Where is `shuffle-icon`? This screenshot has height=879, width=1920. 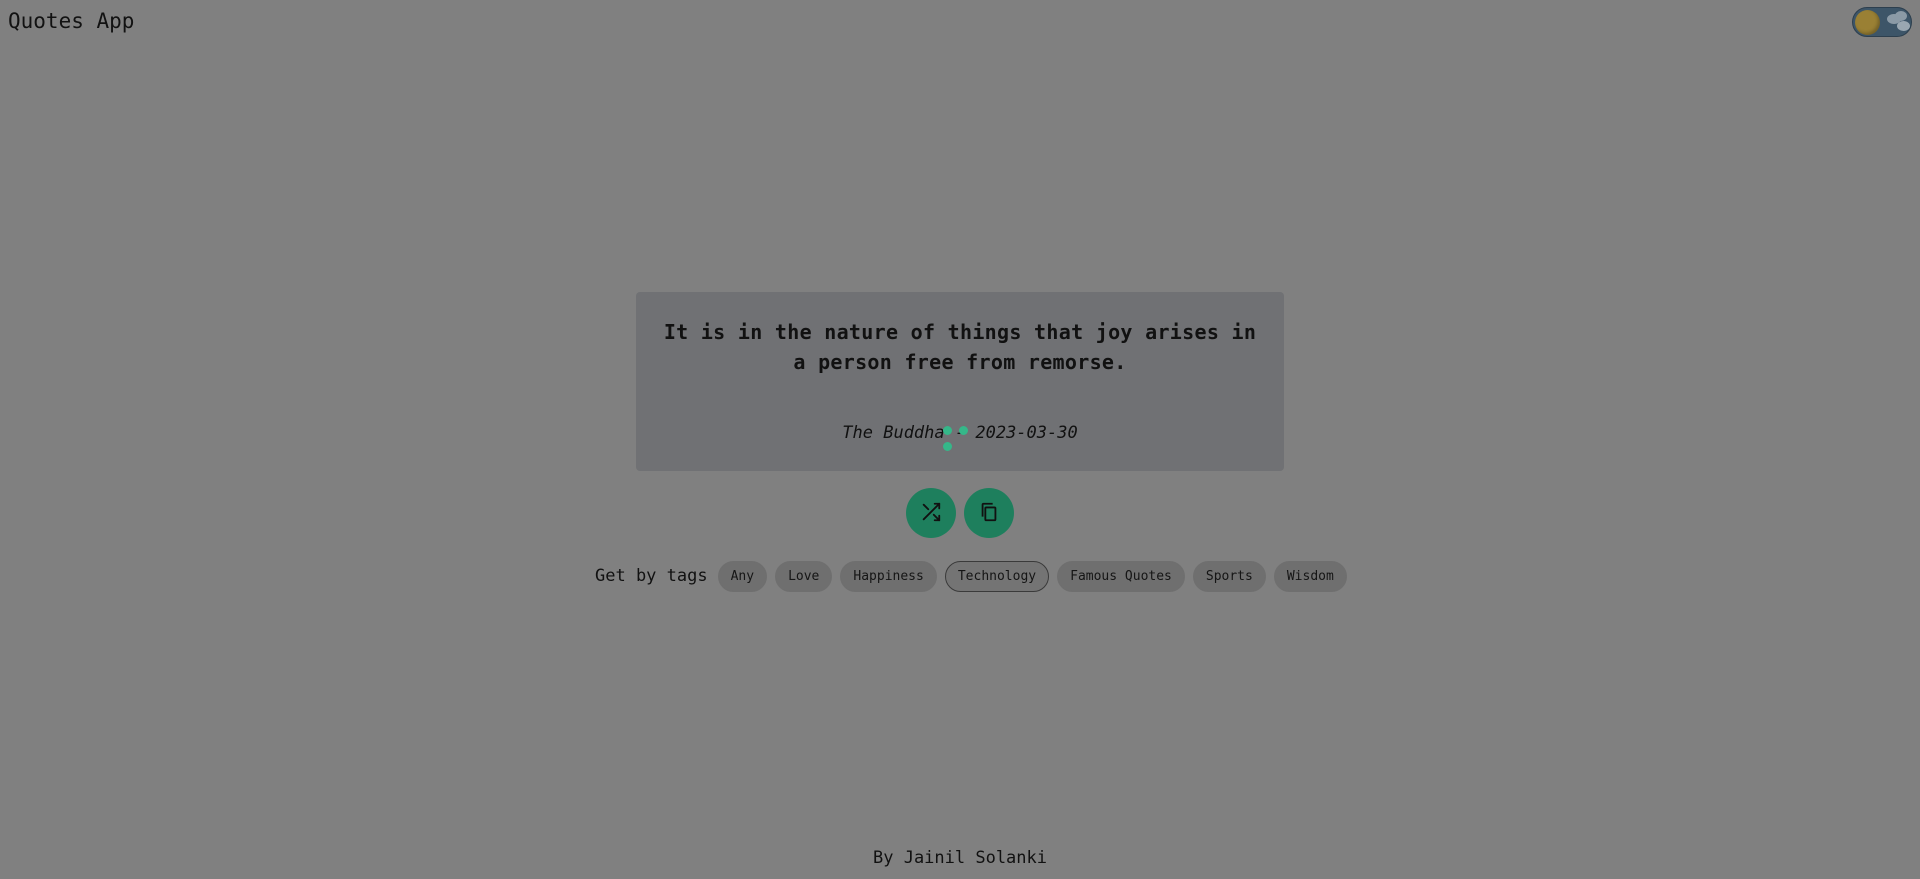 shuffle-icon is located at coordinates (931, 513).